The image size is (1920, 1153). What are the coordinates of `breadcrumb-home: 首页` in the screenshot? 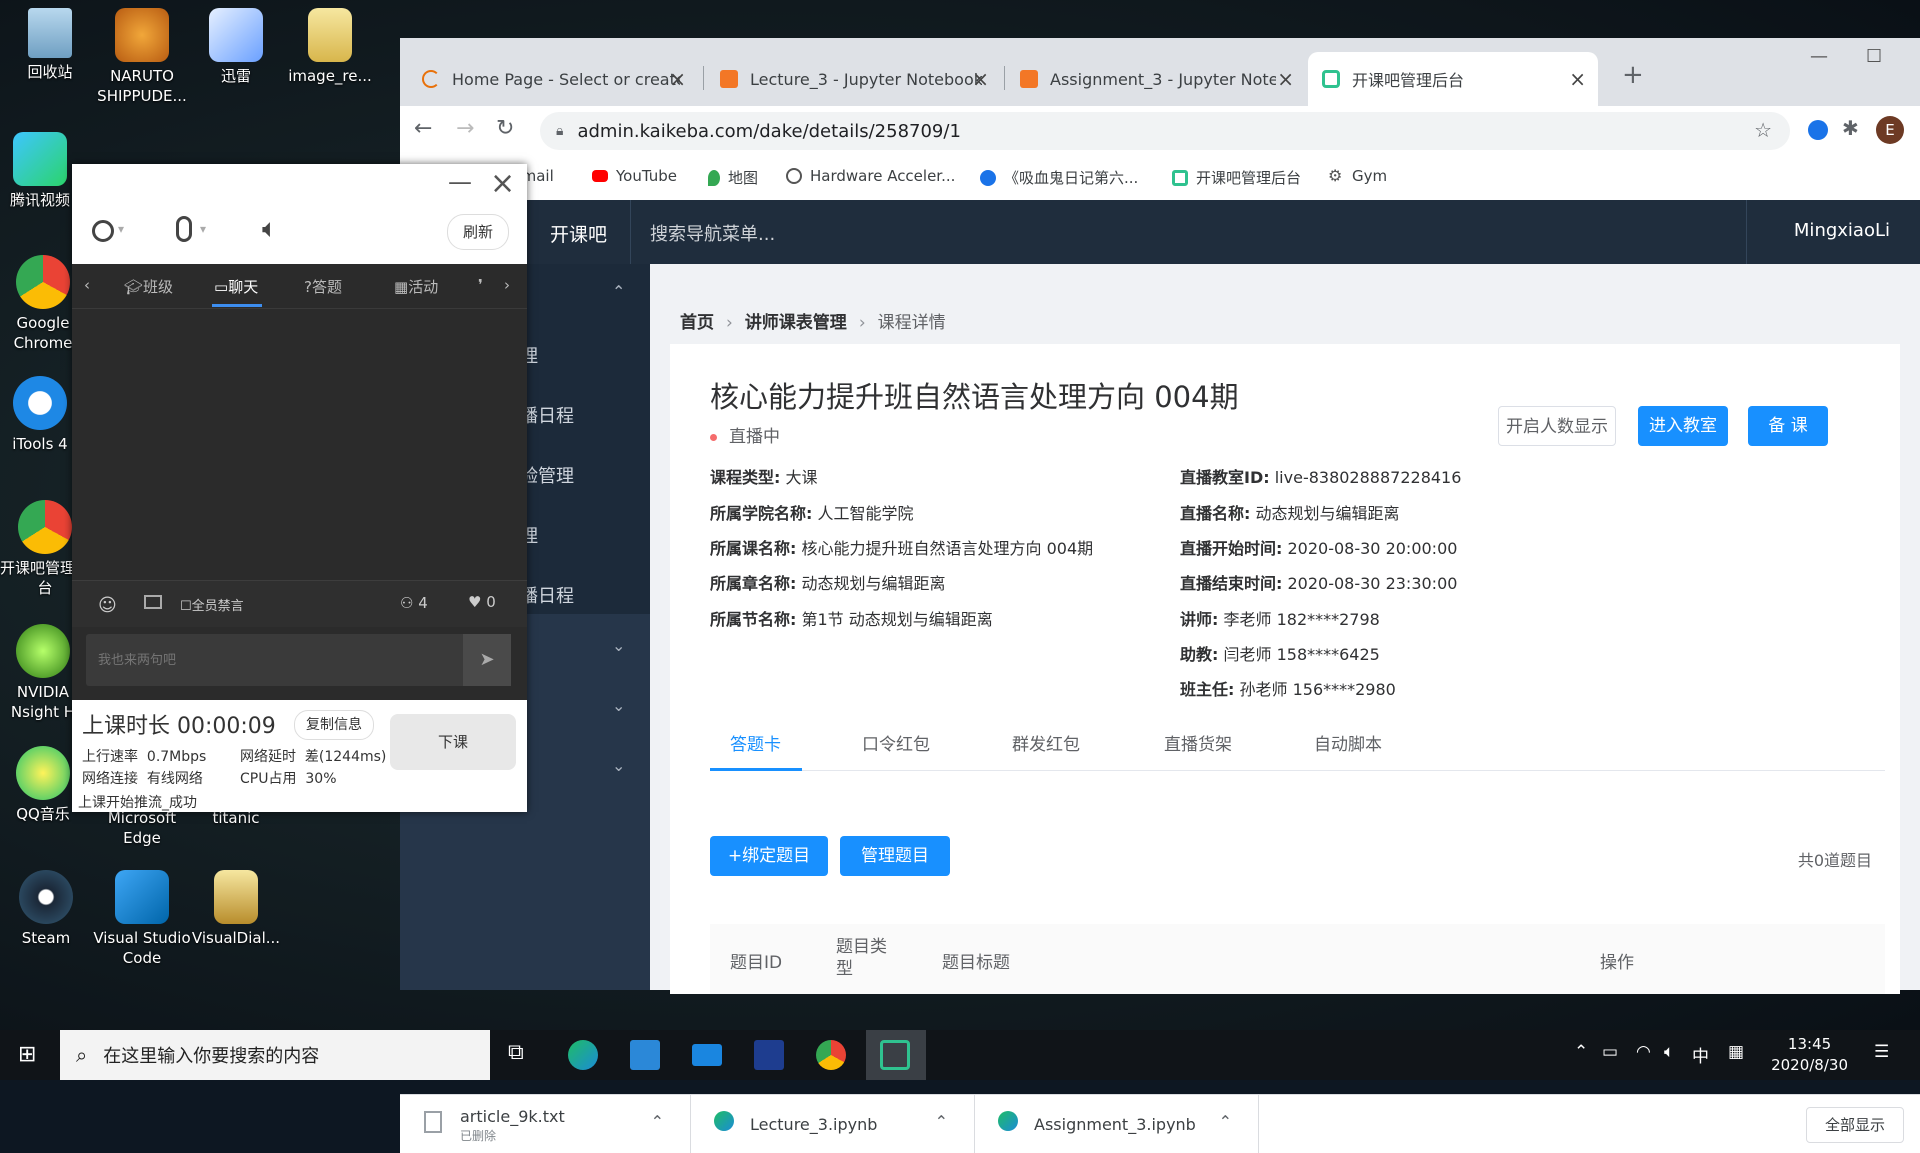 It's located at (697, 323).